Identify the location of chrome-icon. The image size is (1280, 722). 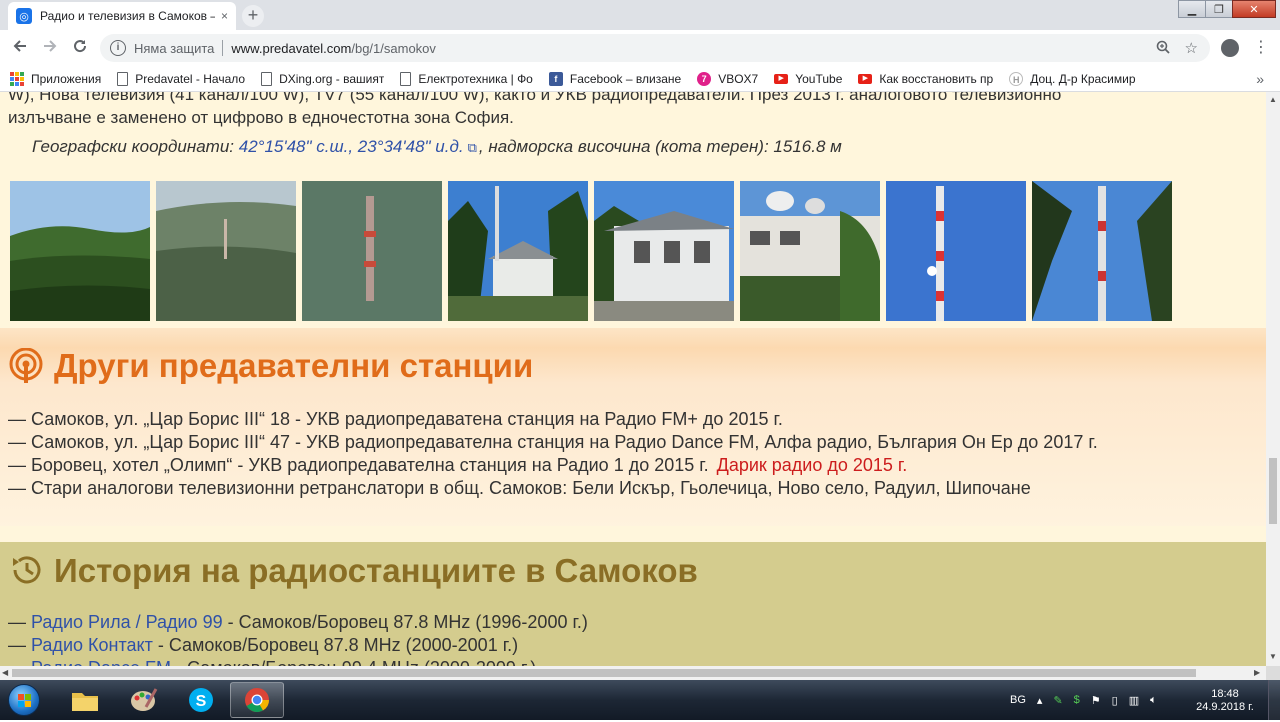
(257, 700).